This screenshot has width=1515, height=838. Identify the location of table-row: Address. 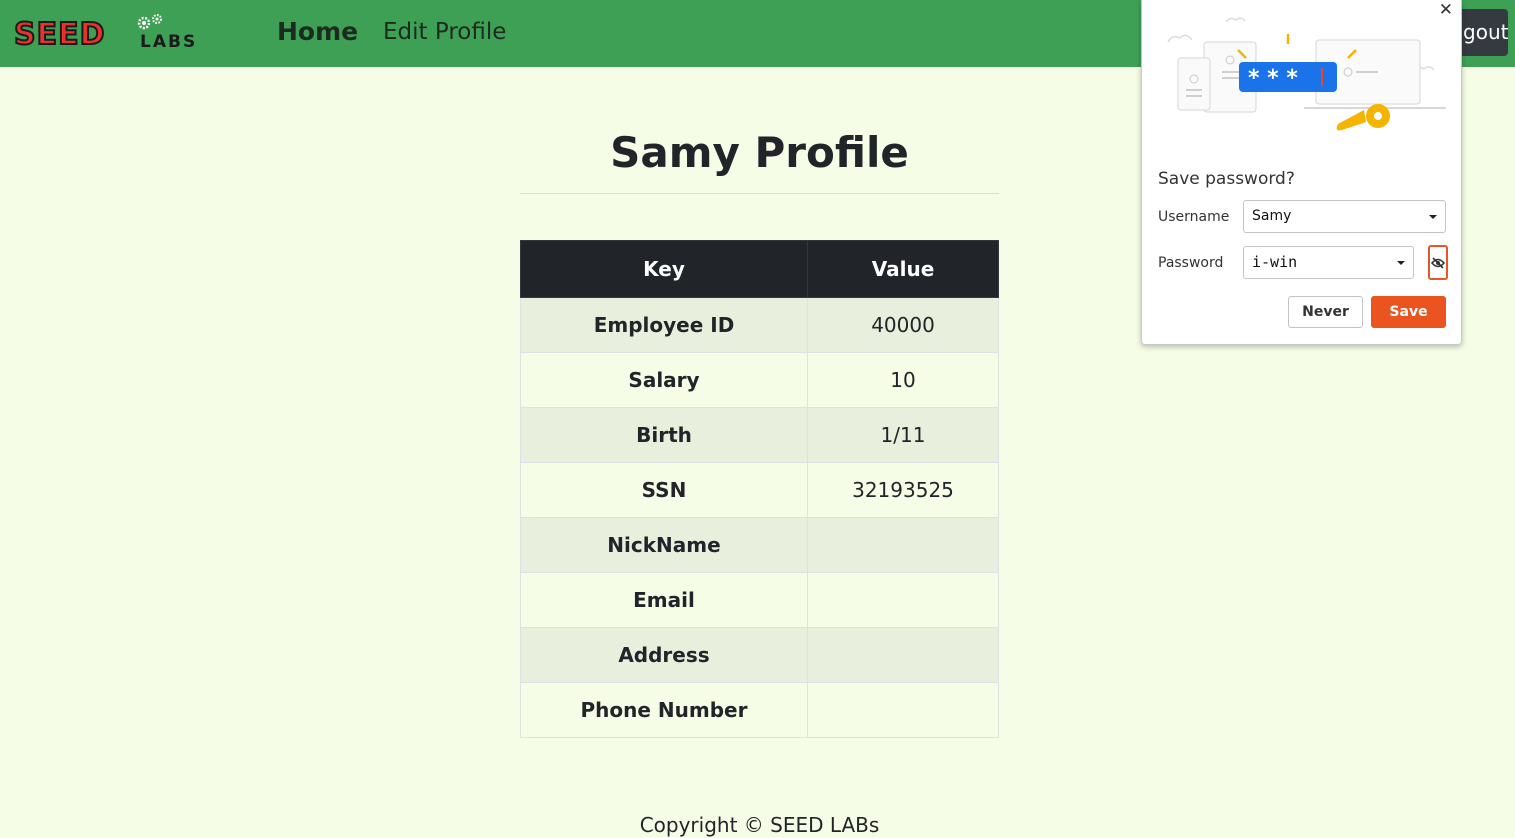
(759, 655).